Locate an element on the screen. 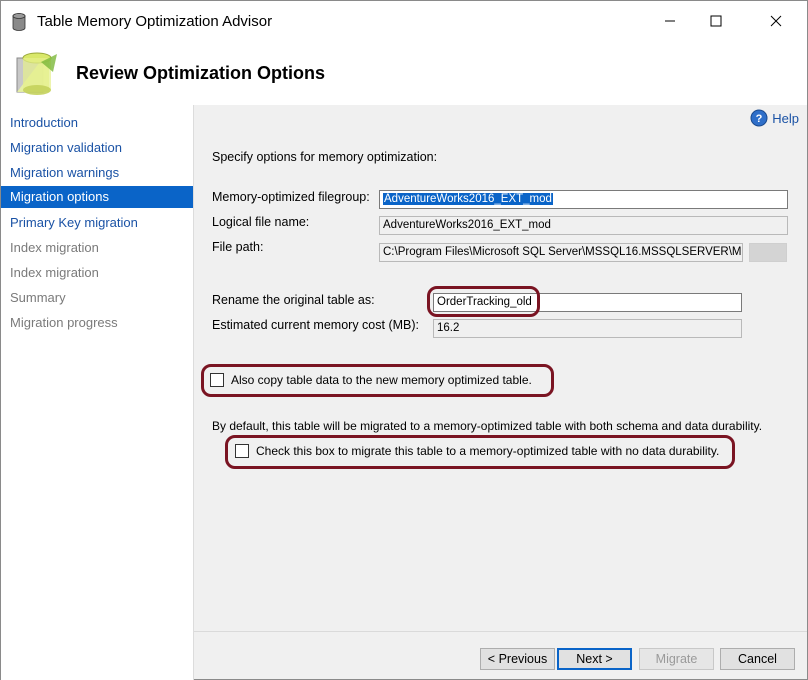 The height and width of the screenshot is (680, 808). sidebar-item-migration-validation: Migration validation is located at coordinates (97, 148).